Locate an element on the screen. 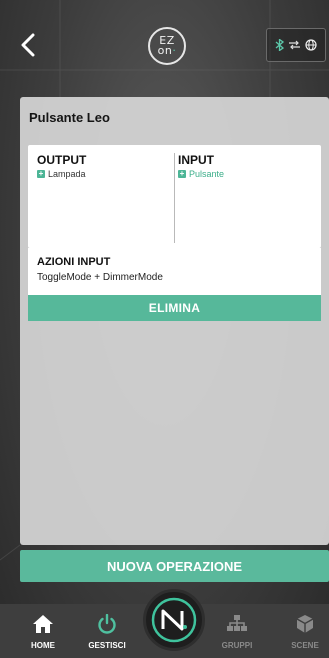 The height and width of the screenshot is (658, 329). input-item: + Pulsante is located at coordinates (201, 174).